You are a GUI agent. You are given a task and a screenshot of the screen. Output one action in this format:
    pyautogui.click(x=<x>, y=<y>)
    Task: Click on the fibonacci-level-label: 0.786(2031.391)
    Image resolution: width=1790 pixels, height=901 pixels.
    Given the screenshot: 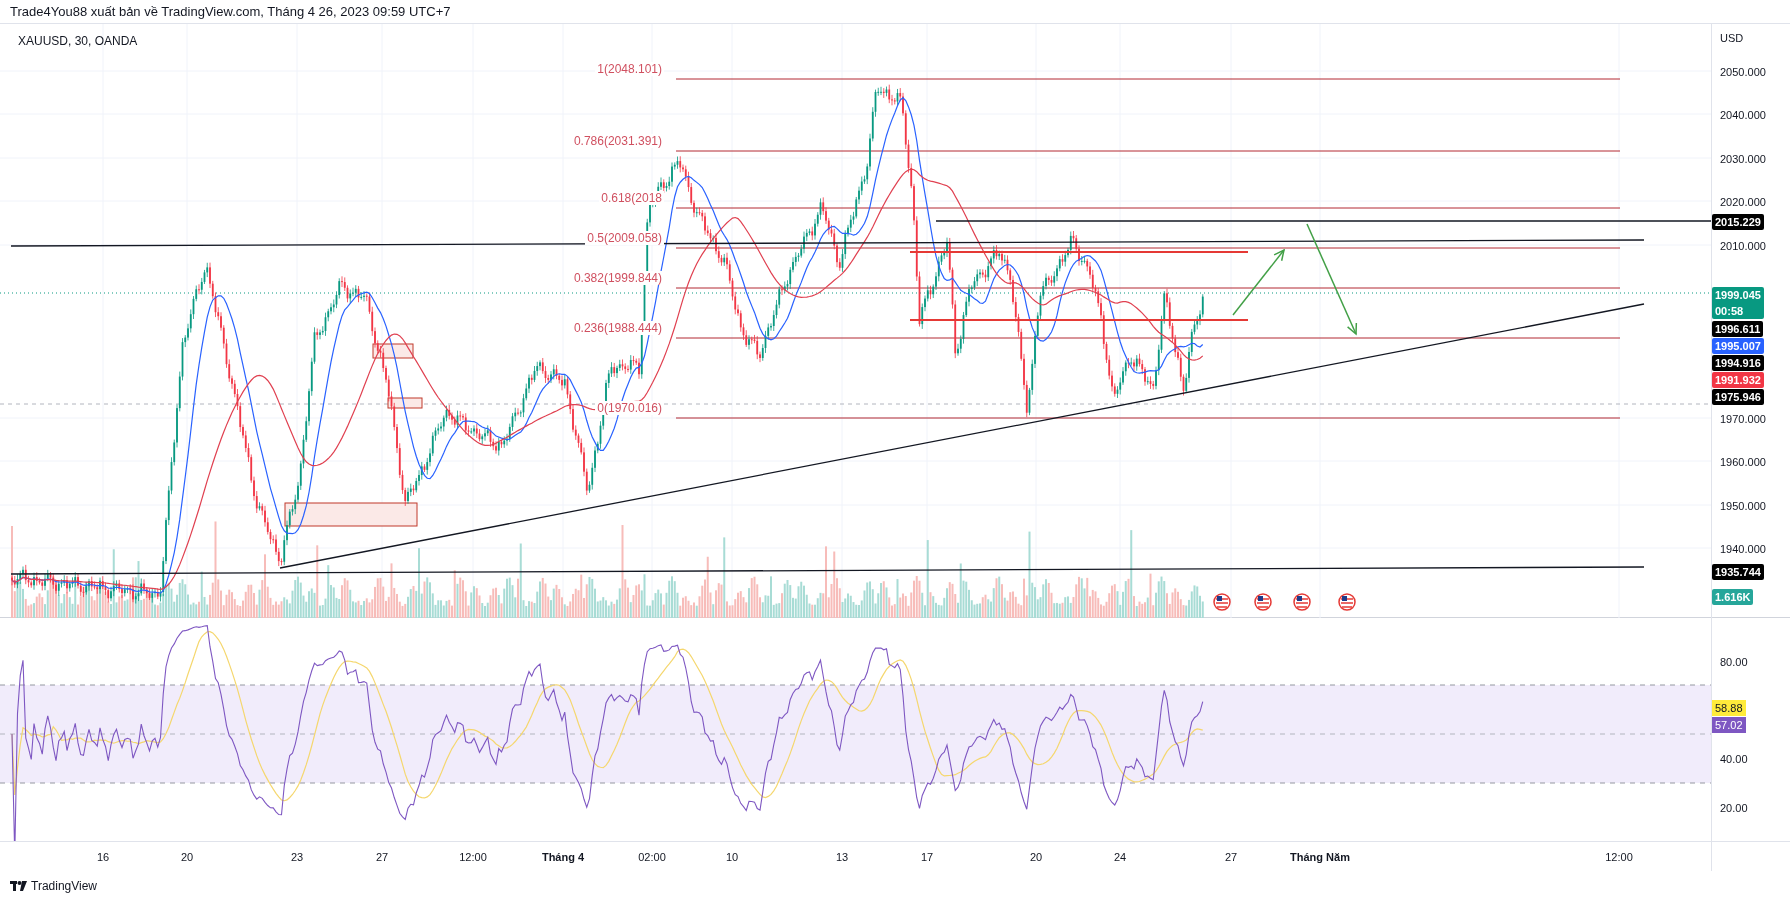 What is the action you would take?
    pyautogui.click(x=617, y=140)
    